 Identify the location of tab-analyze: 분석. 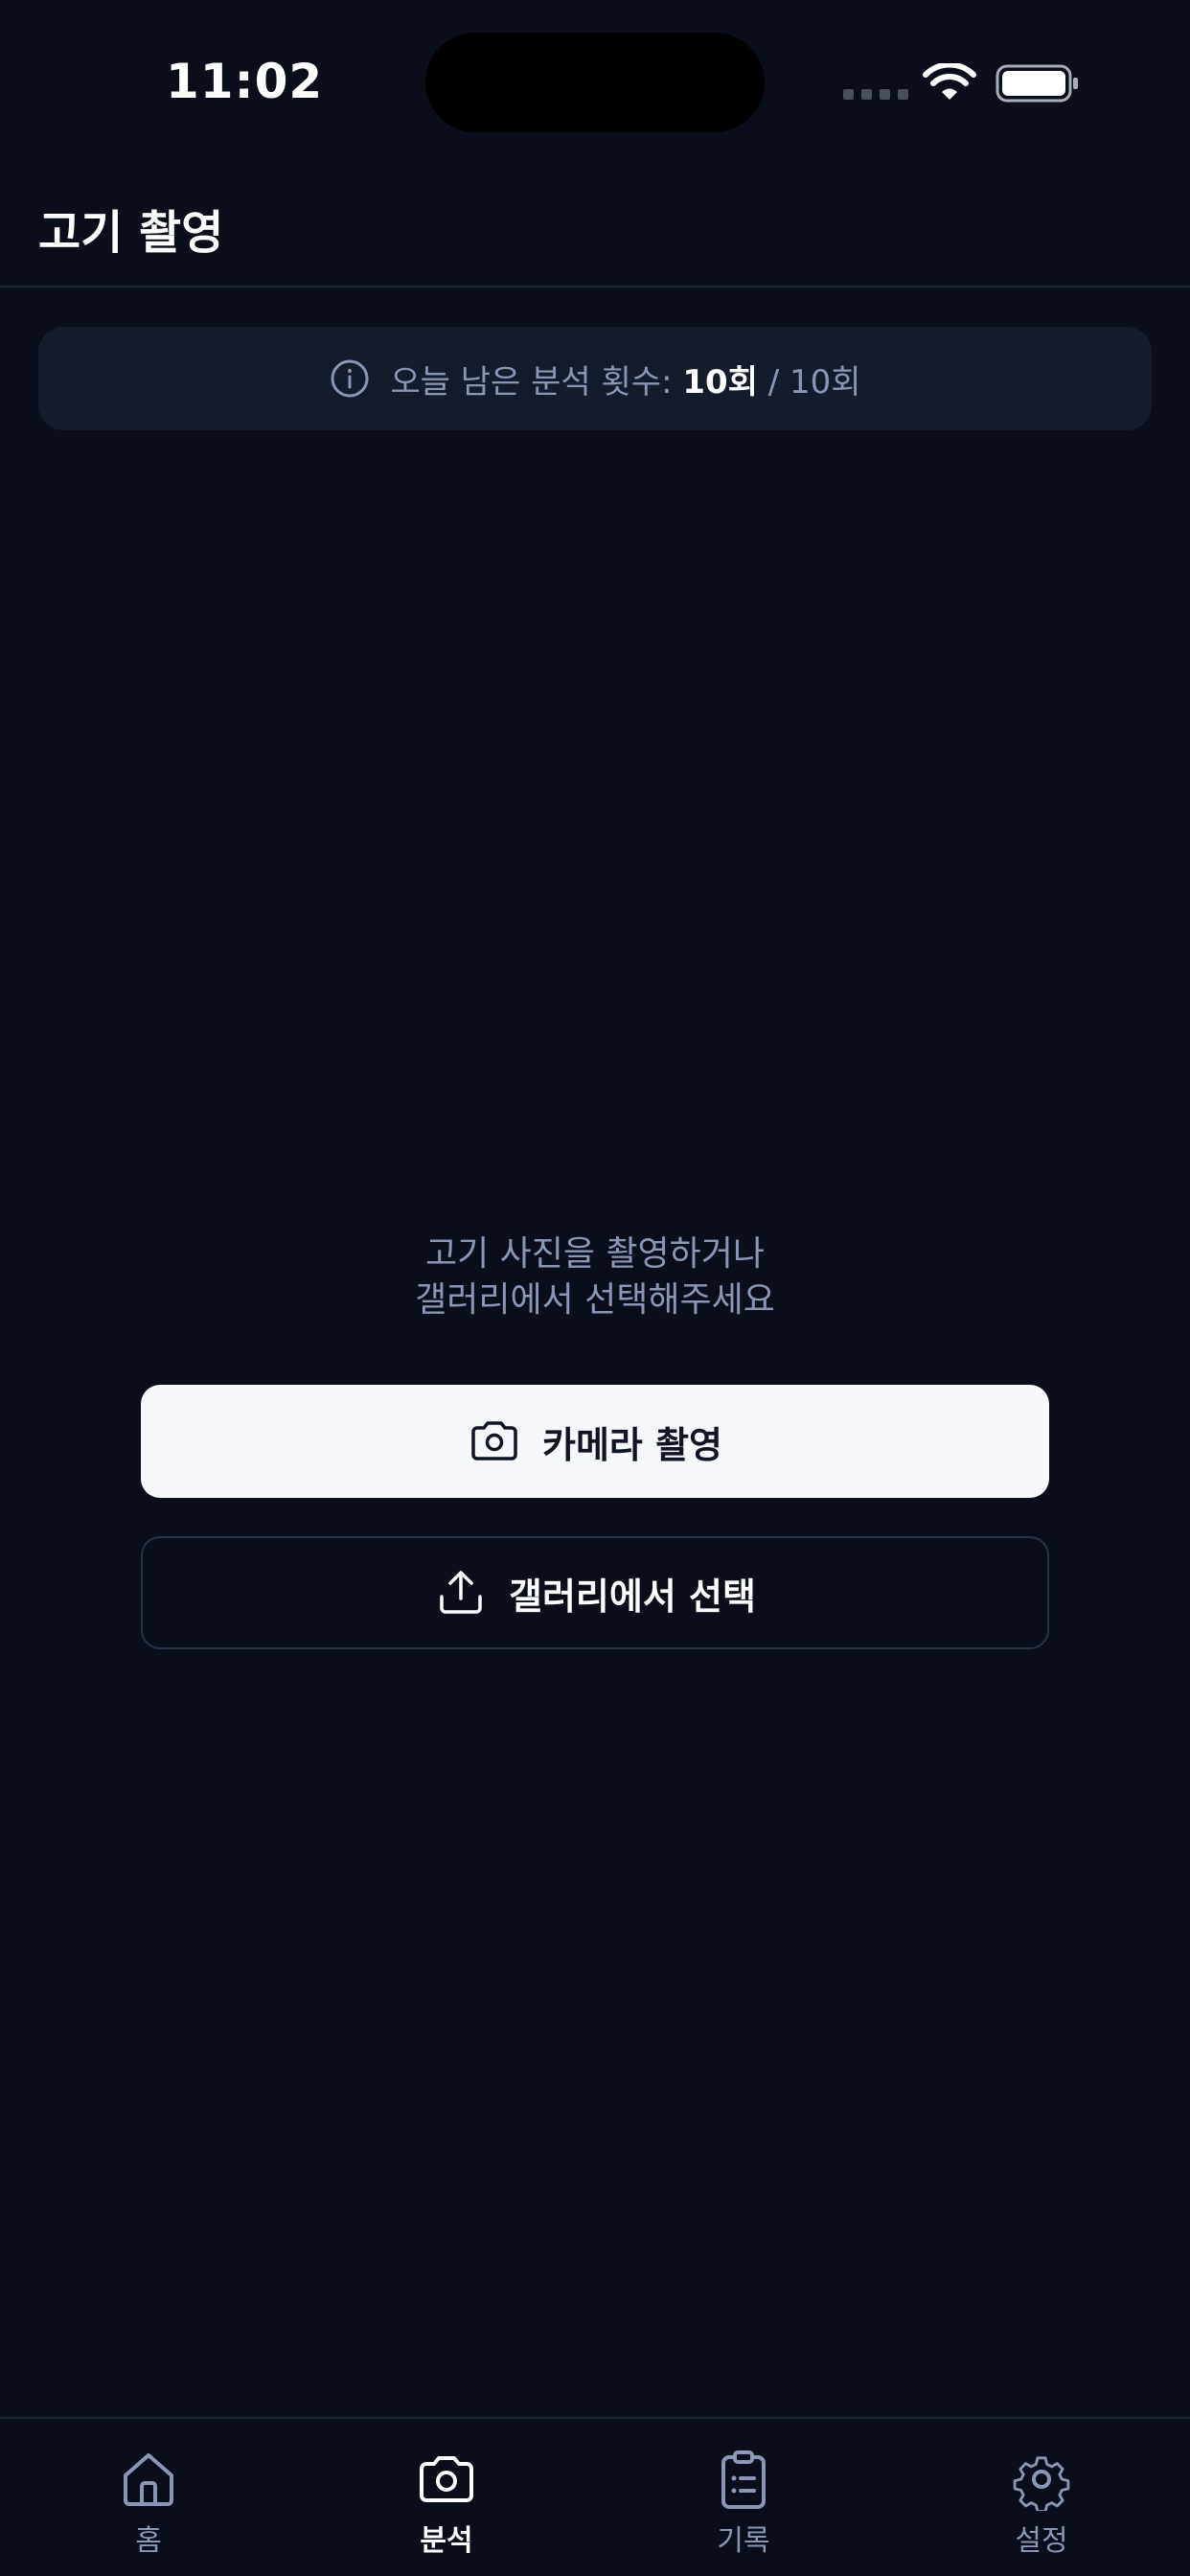
(447, 2503).